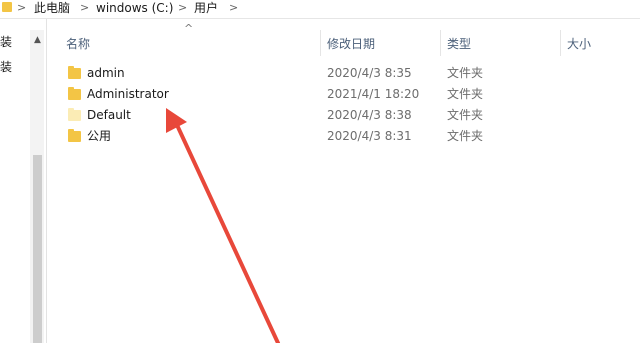  Describe the element at coordinates (206, 8) in the screenshot. I see `breadcrumb-users: 用户` at that location.